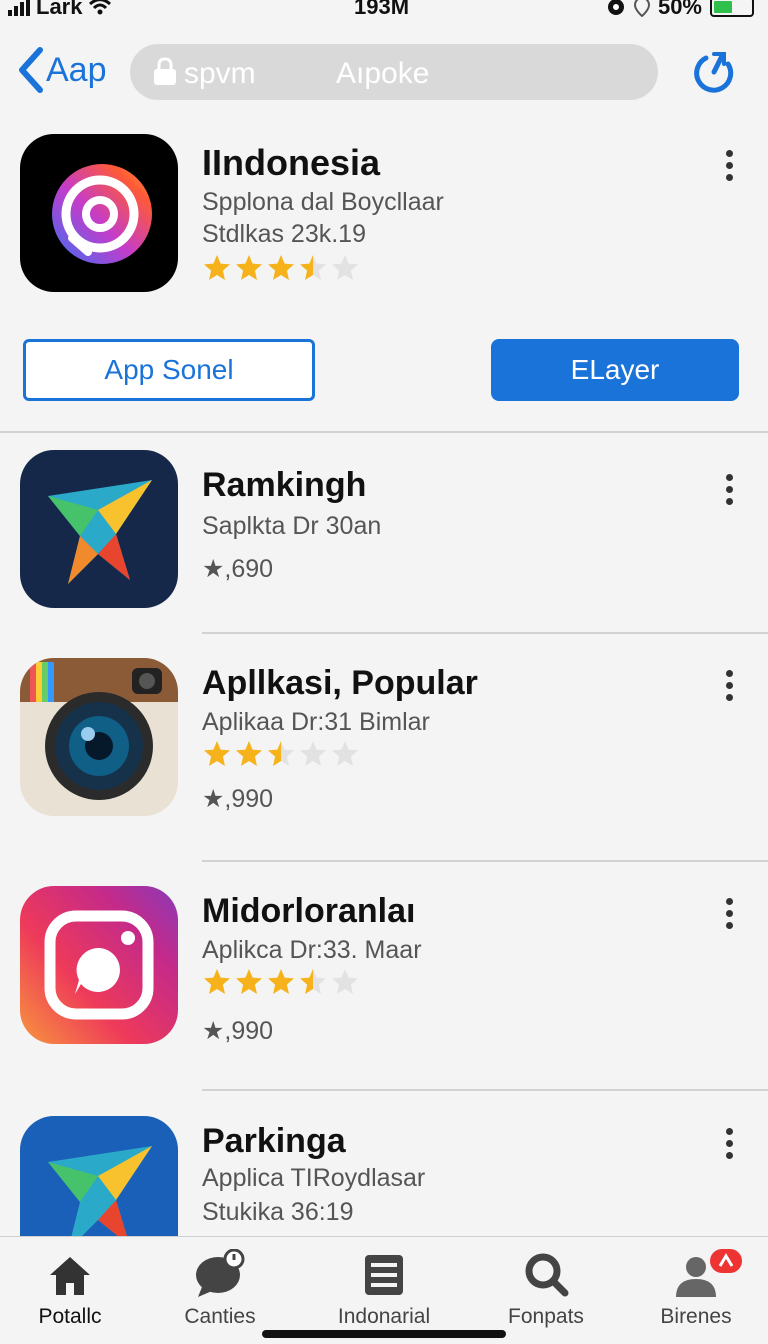  Describe the element at coordinates (309, 911) in the screenshot. I see `app-title: Midorloranlaı` at that location.